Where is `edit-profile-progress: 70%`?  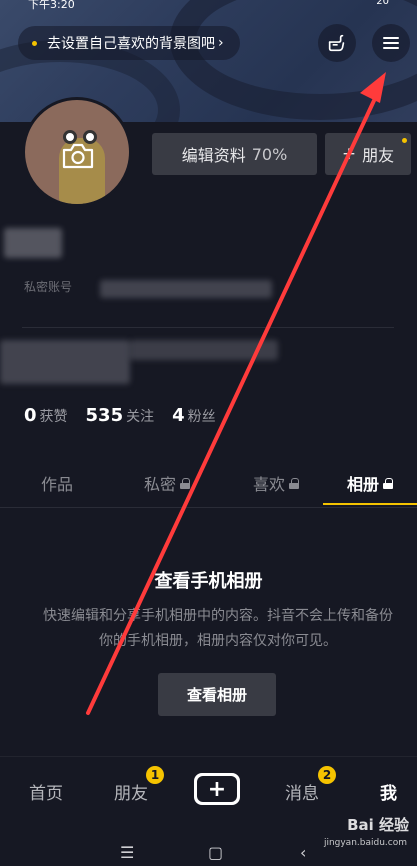 edit-profile-progress: 70% is located at coordinates (269, 154).